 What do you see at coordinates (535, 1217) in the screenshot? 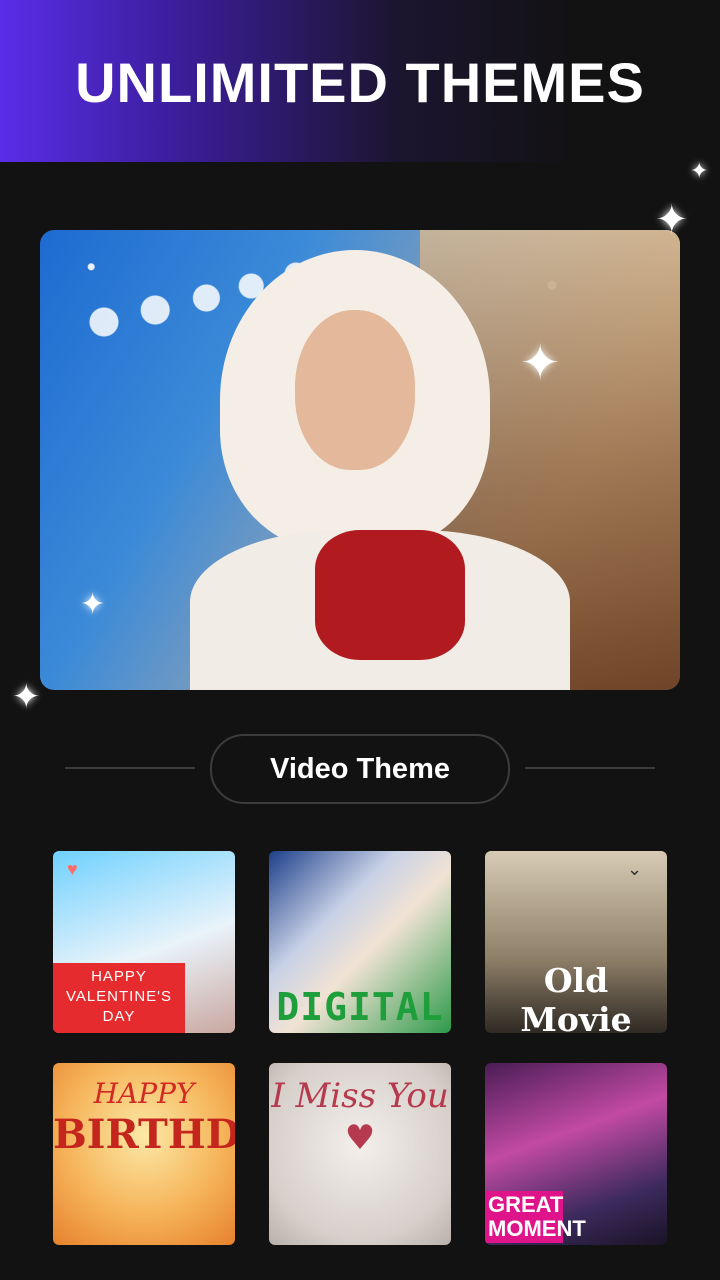
I see `thumbnail-label: GREAT MOMENT` at bounding box center [535, 1217].